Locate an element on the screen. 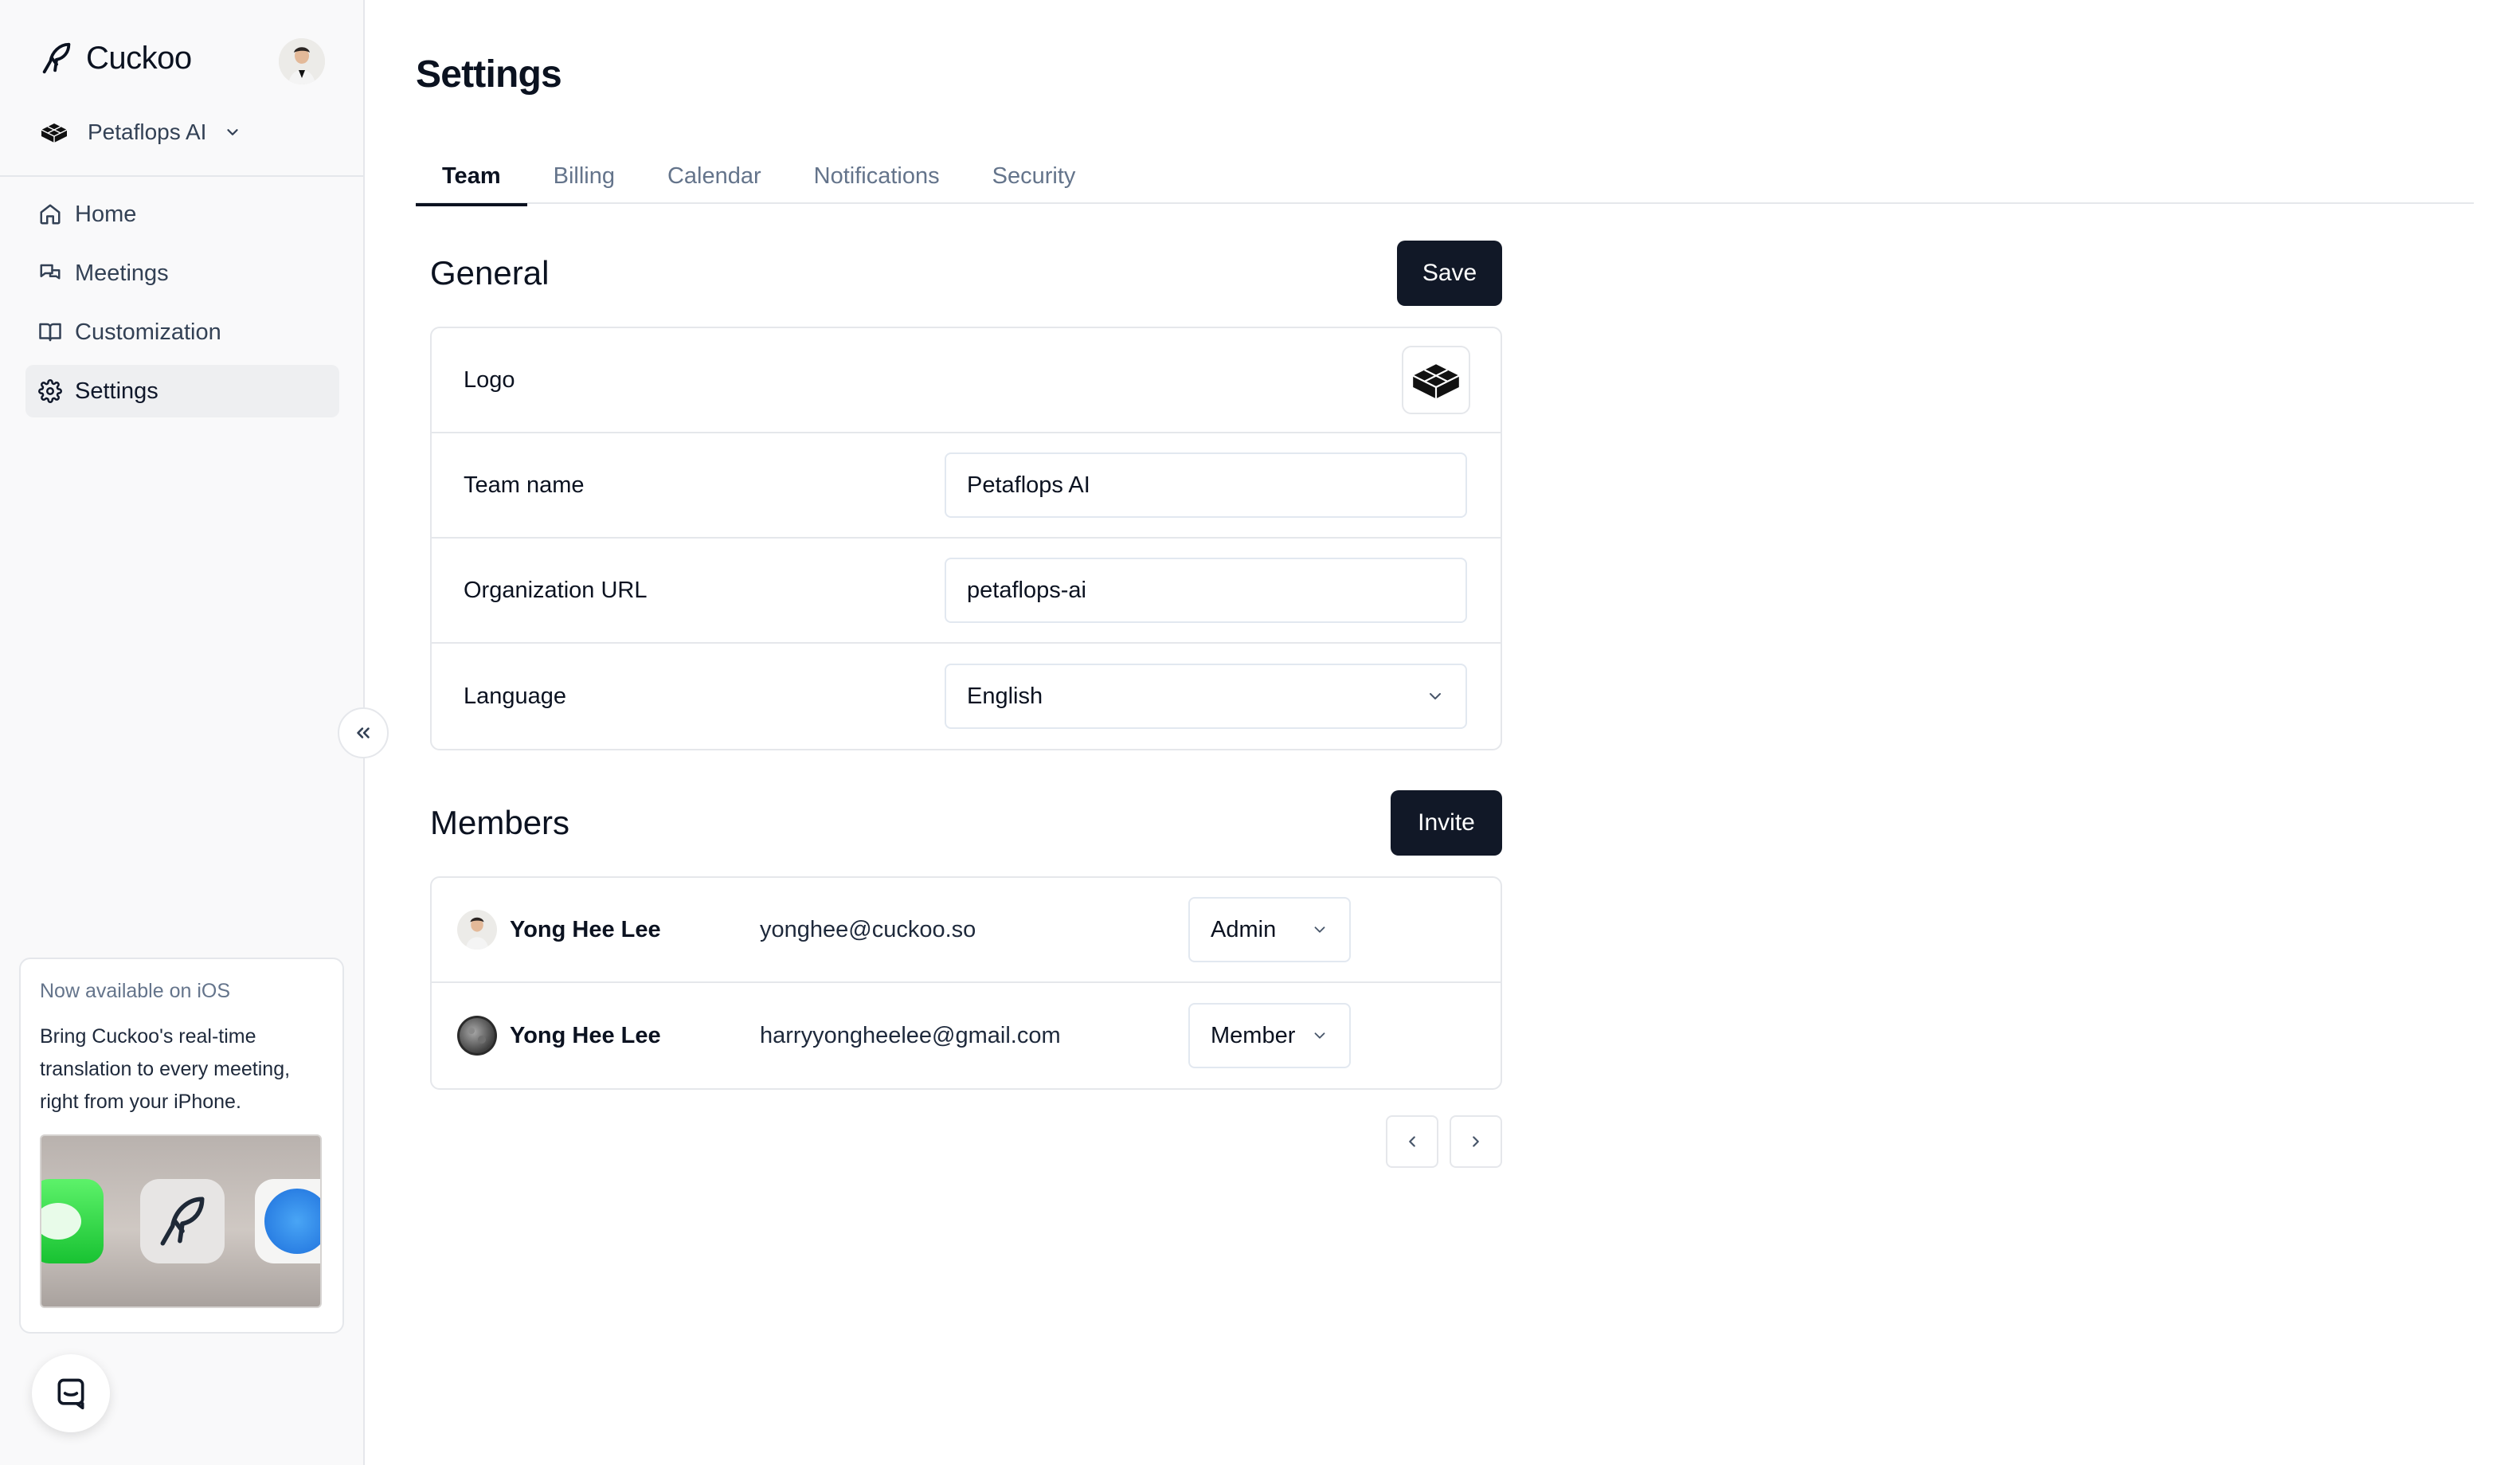  messages-app-icon is located at coordinates (72, 1221).